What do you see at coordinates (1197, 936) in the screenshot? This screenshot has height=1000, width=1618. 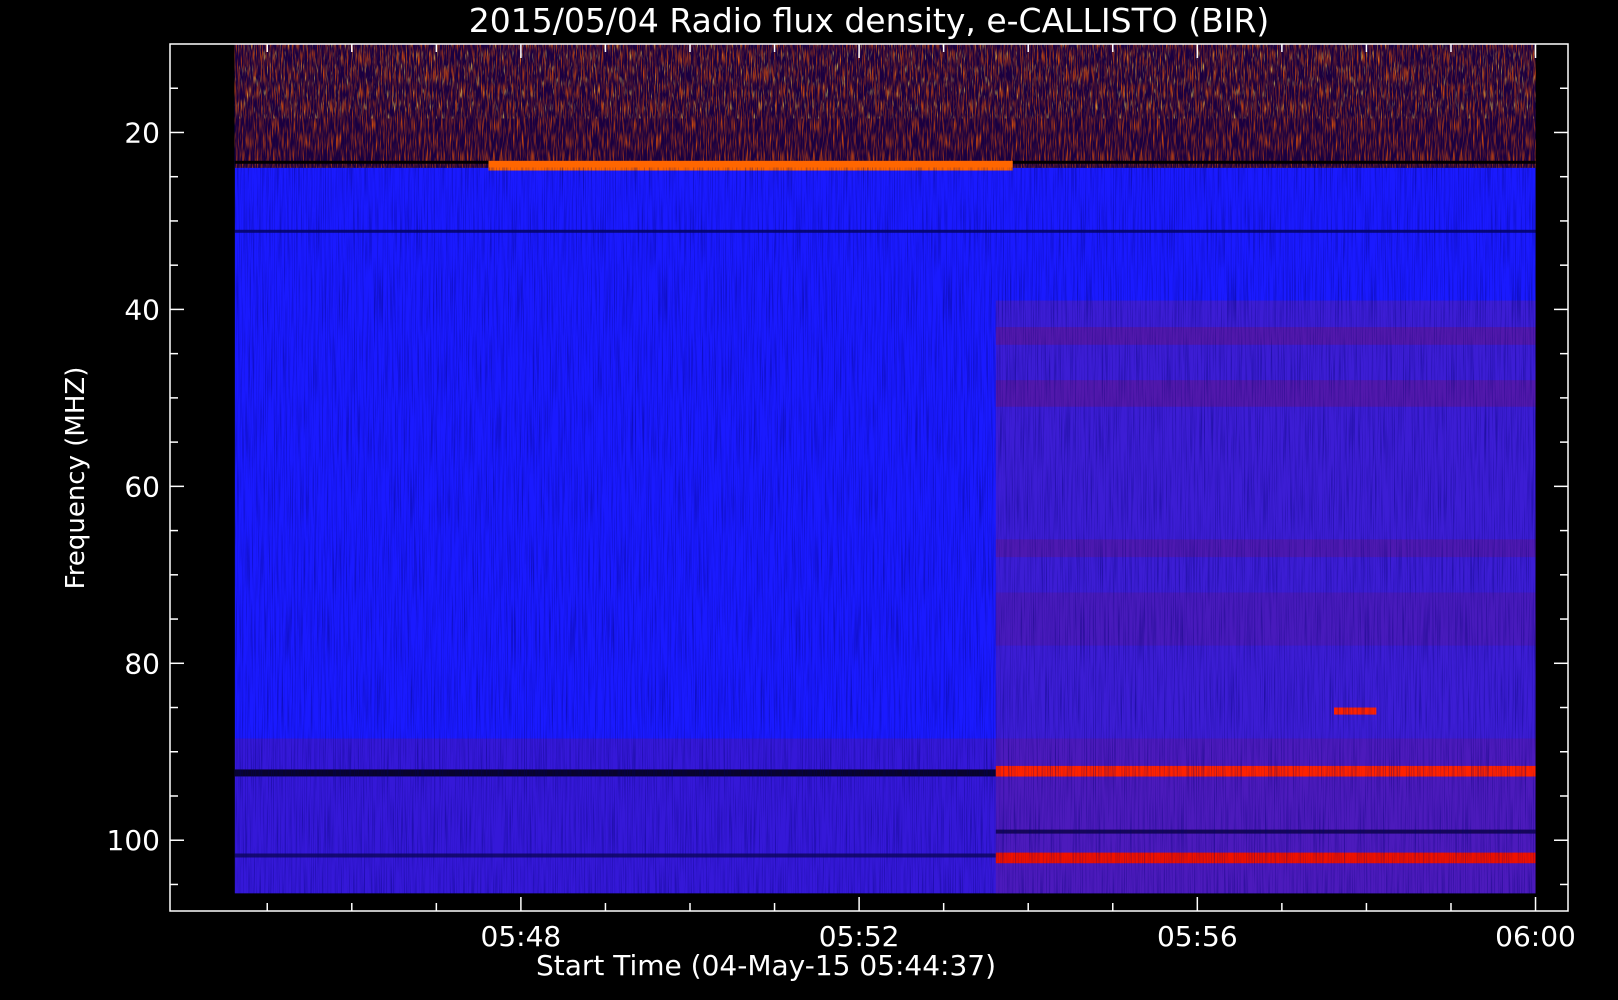 I see `x-tick-label: 05:56` at bounding box center [1197, 936].